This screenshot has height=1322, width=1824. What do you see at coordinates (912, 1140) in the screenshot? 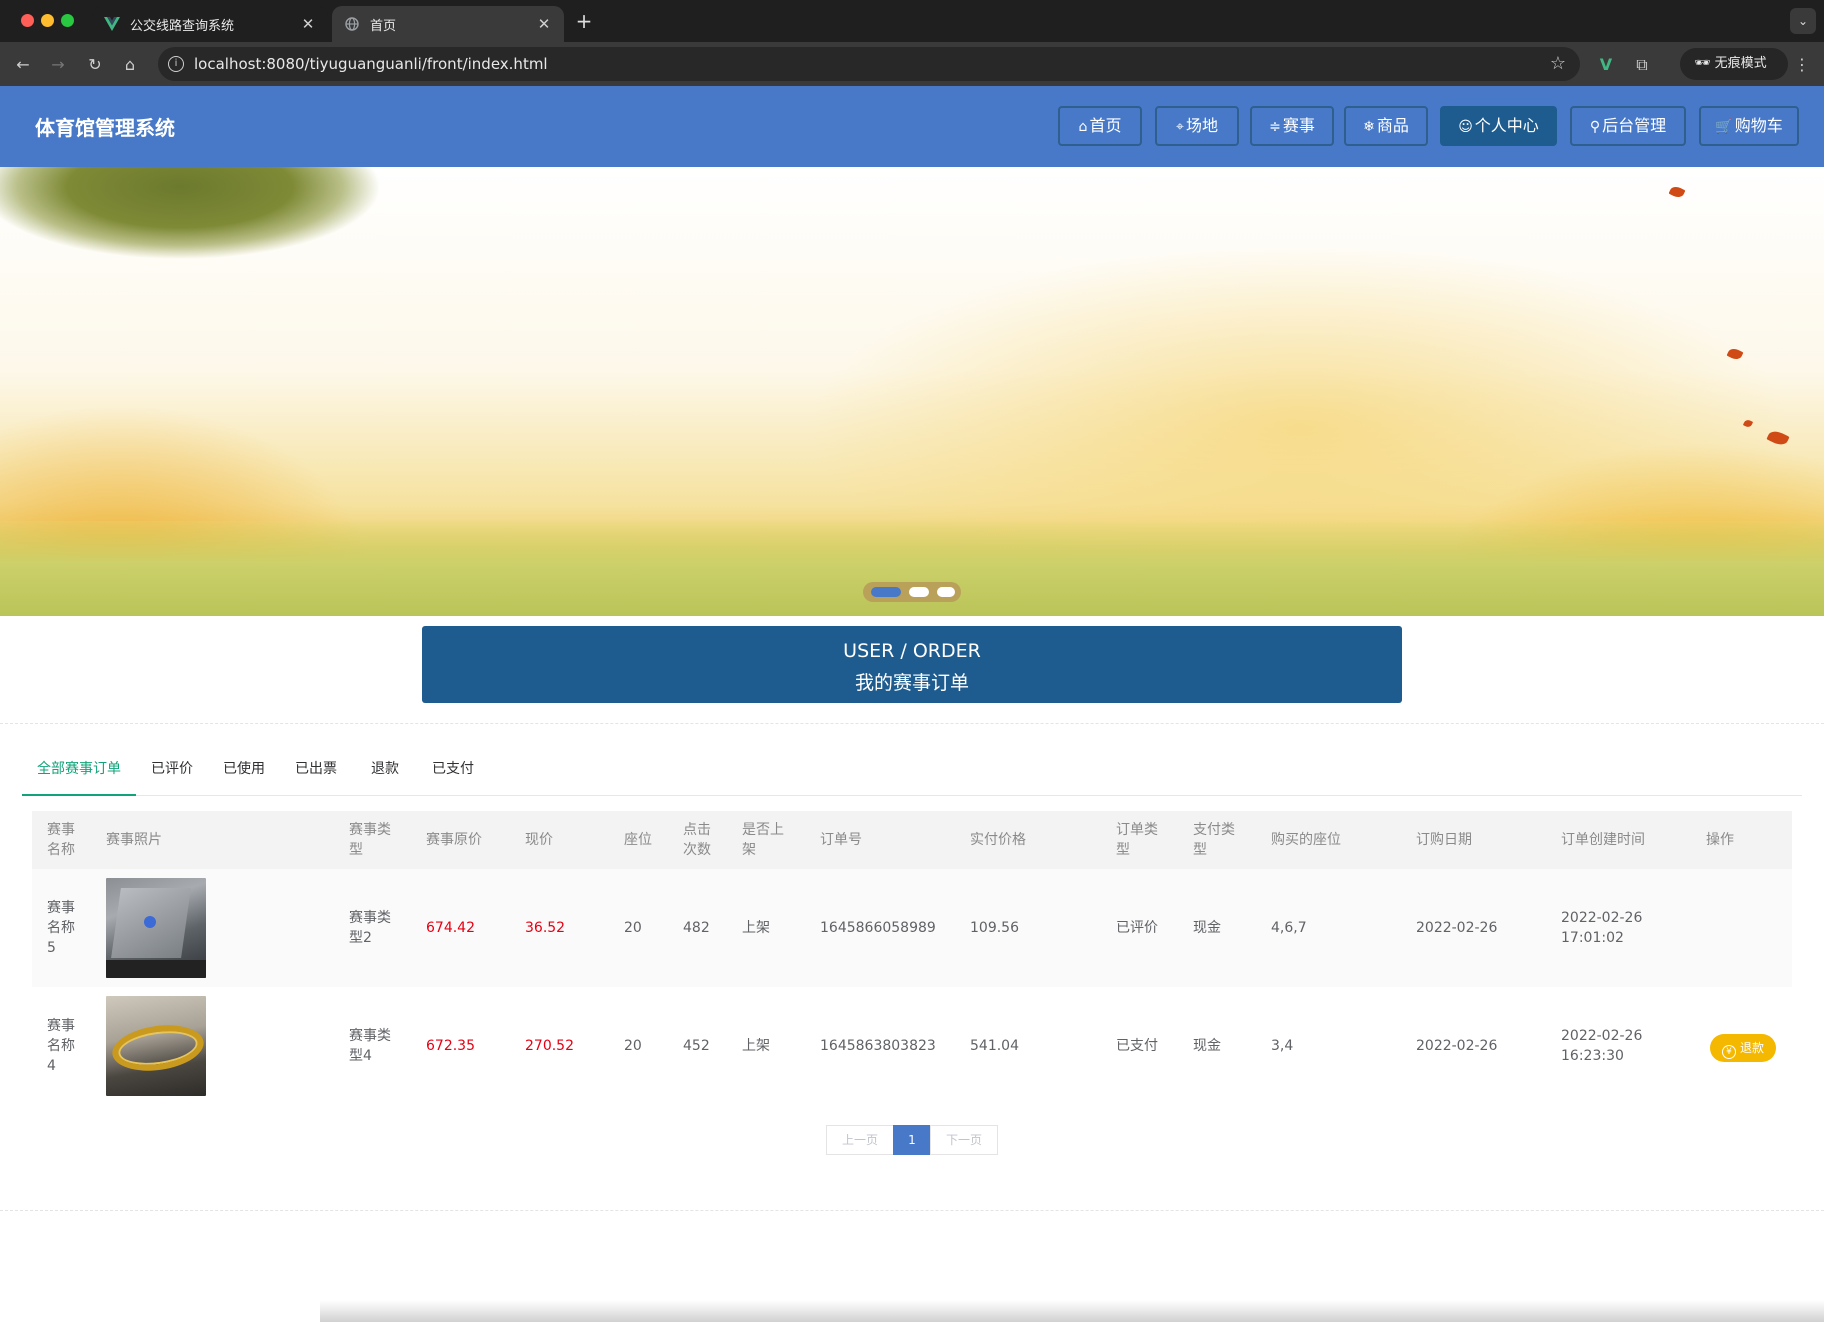
I see `page-1-button: 1` at bounding box center [912, 1140].